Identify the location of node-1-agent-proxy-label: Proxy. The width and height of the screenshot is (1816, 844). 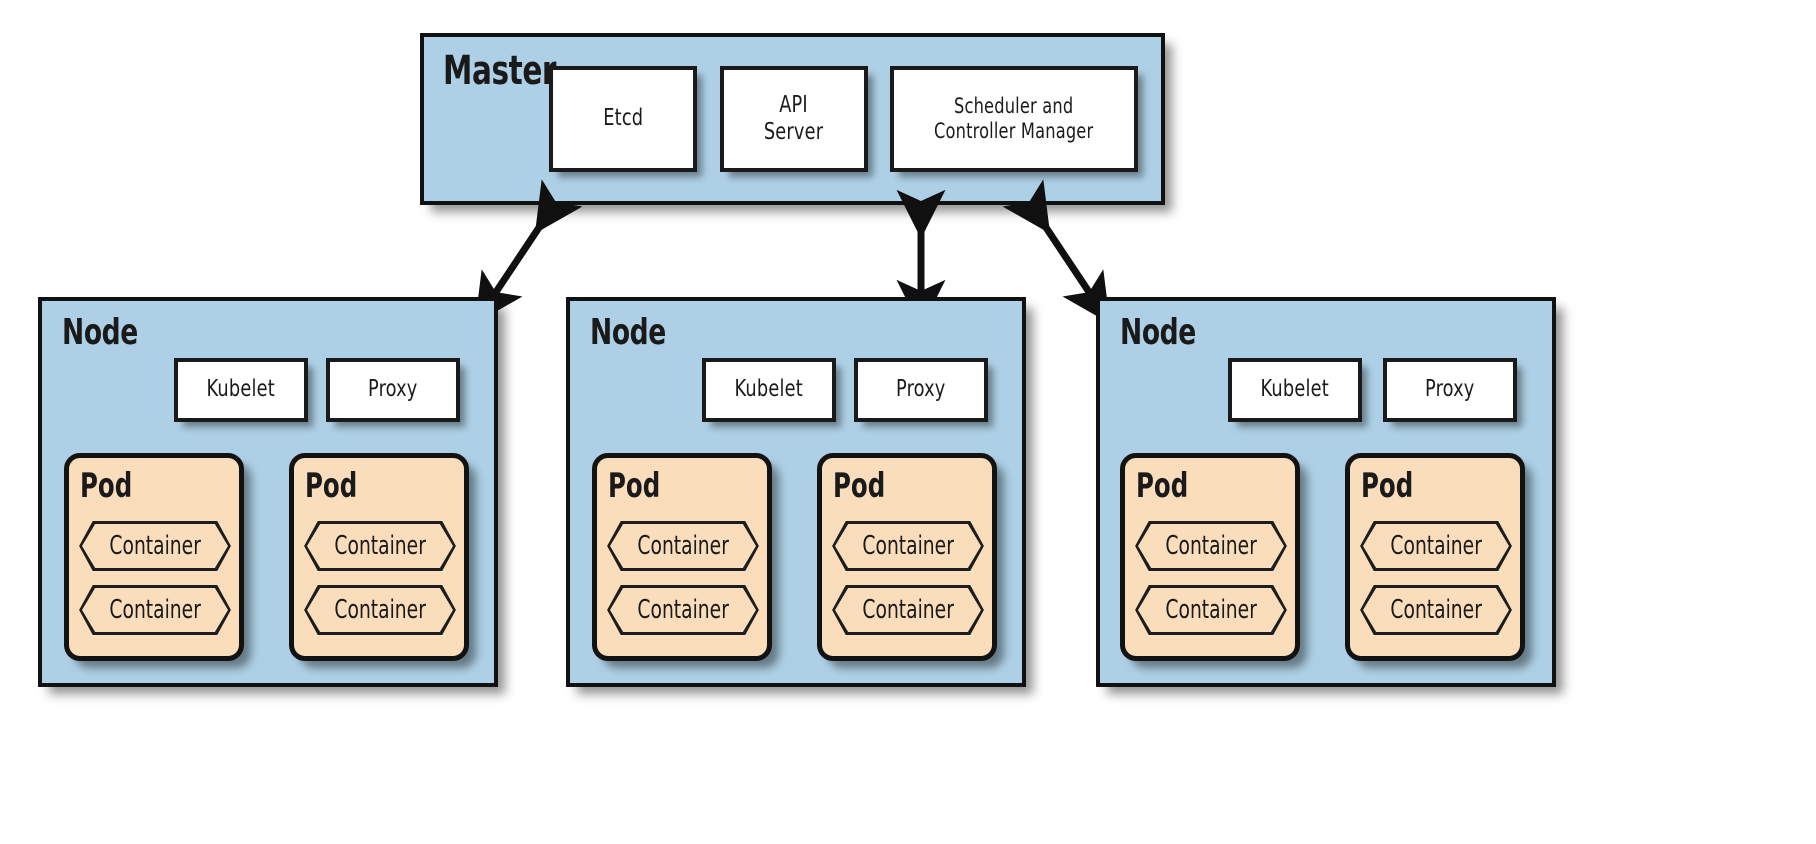
(393, 389).